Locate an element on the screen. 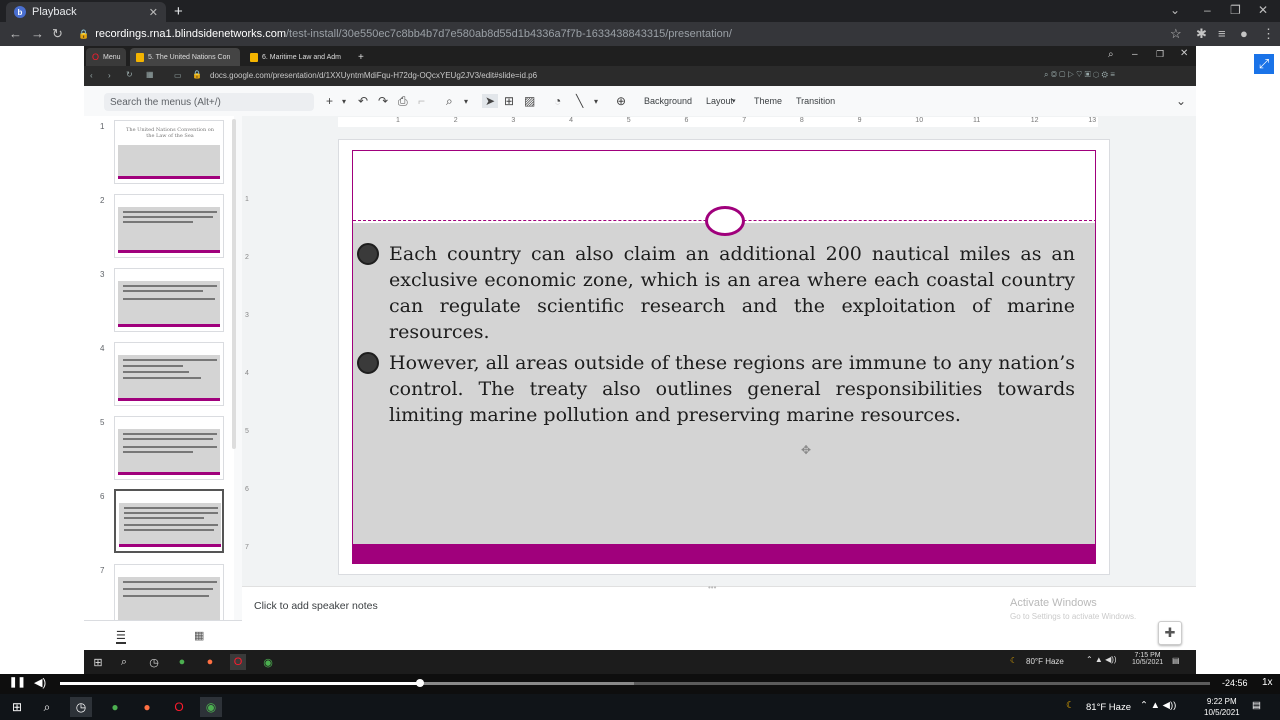  start-icon: ⊞ is located at coordinates (17, 707).